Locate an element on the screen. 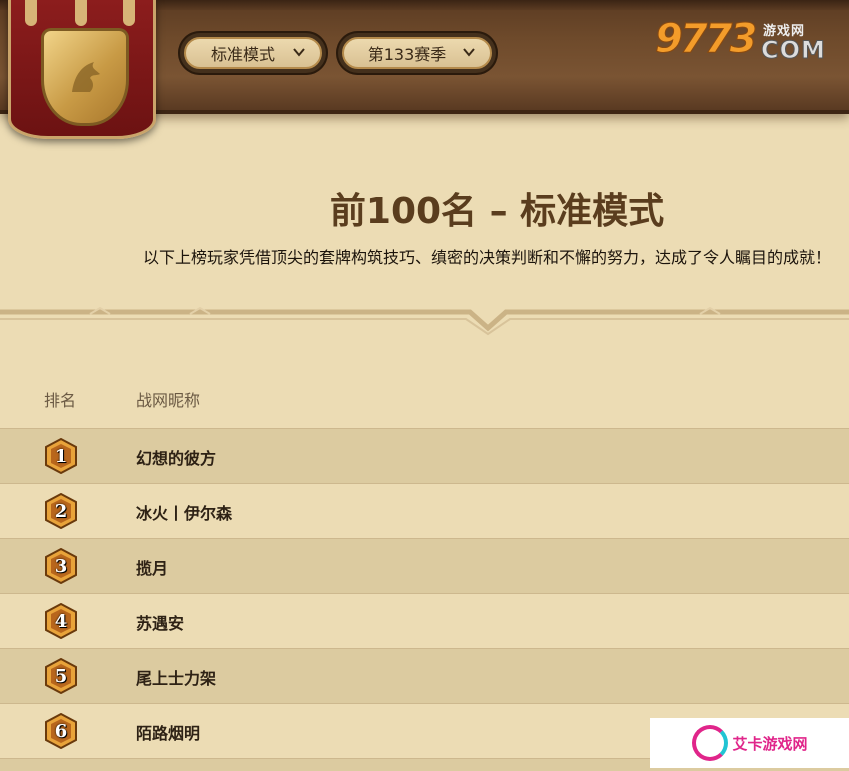  watermark-logo: 艾卡游戏网 is located at coordinates (749, 743).